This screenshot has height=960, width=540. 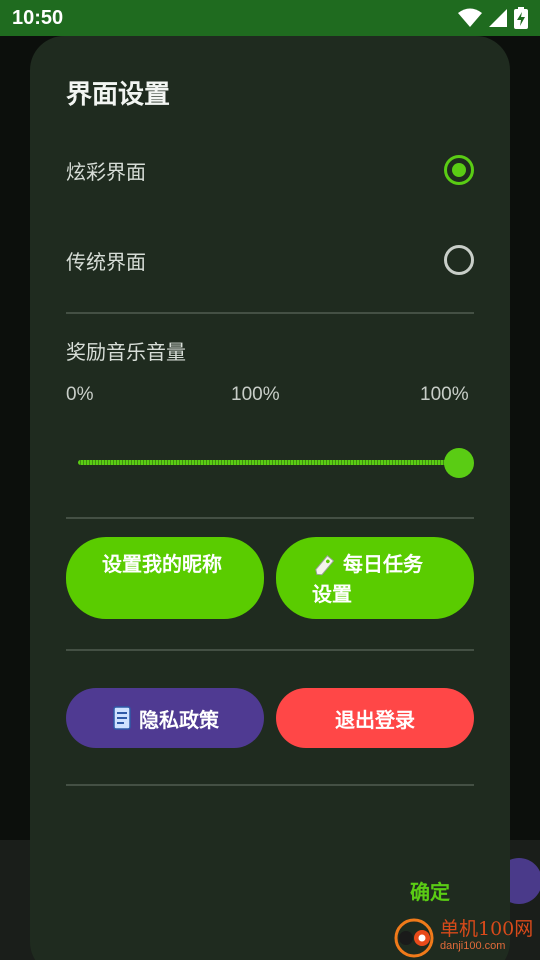 What do you see at coordinates (375, 578) in the screenshot?
I see `daily-task-settings-button: 每日任务设置` at bounding box center [375, 578].